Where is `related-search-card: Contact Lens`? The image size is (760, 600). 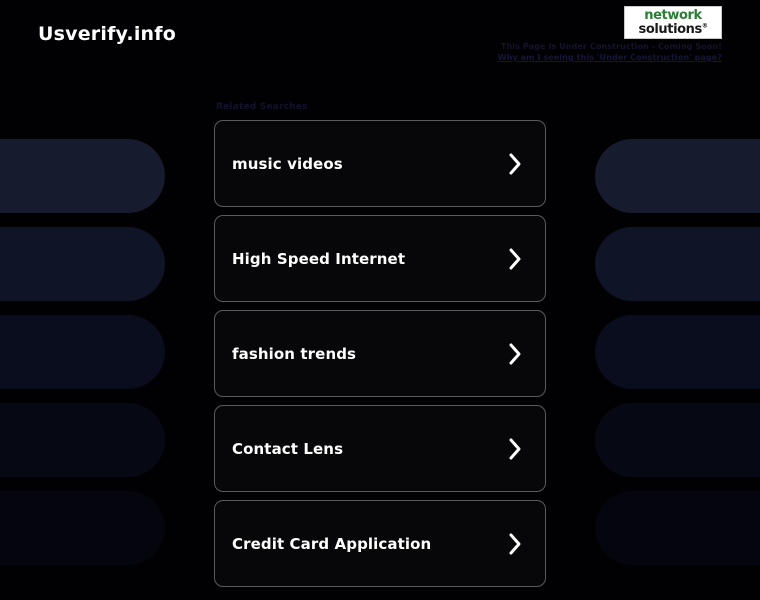 related-search-card: Contact Lens is located at coordinates (380, 448).